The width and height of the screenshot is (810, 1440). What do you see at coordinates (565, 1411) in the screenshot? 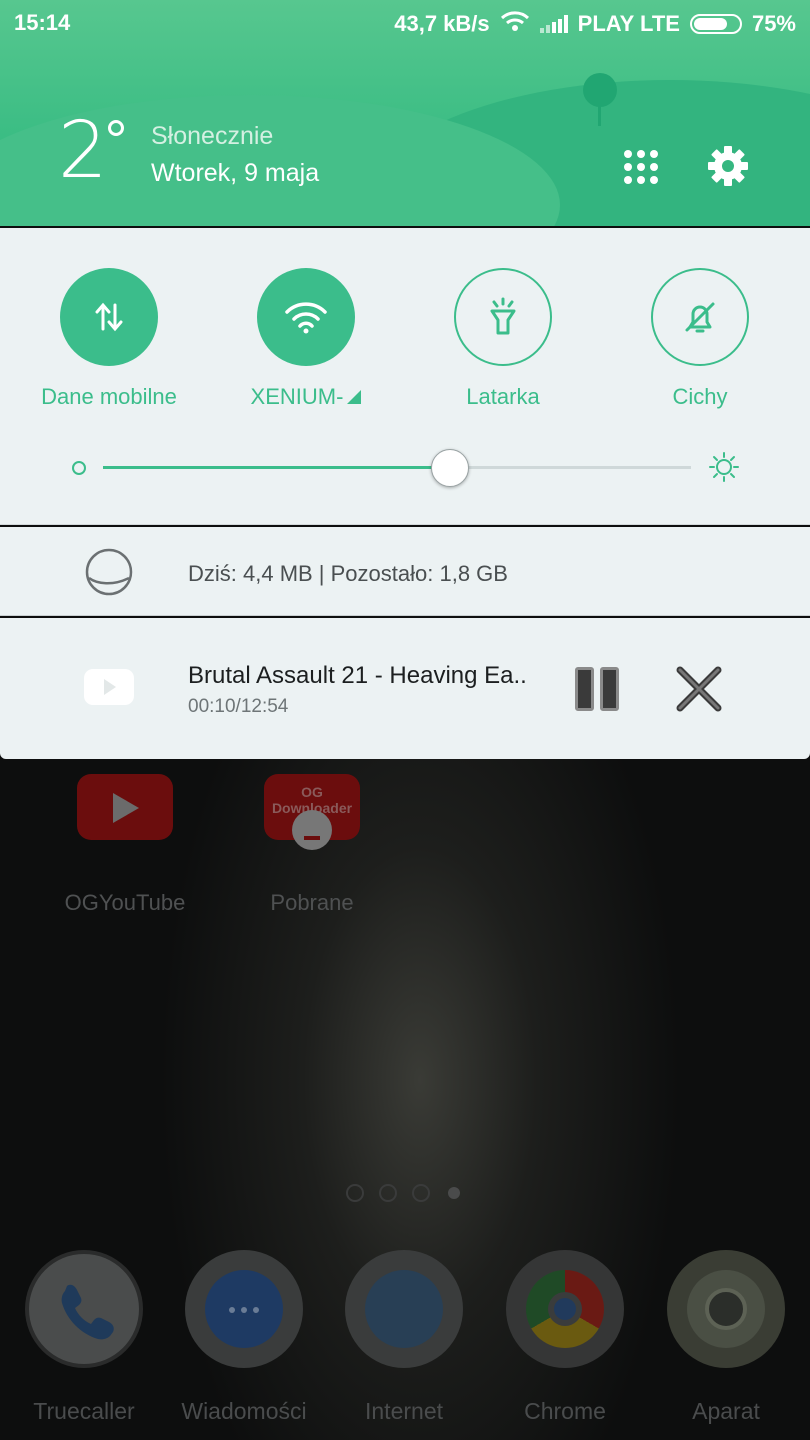
I see `dock-label: Chrome` at bounding box center [565, 1411].